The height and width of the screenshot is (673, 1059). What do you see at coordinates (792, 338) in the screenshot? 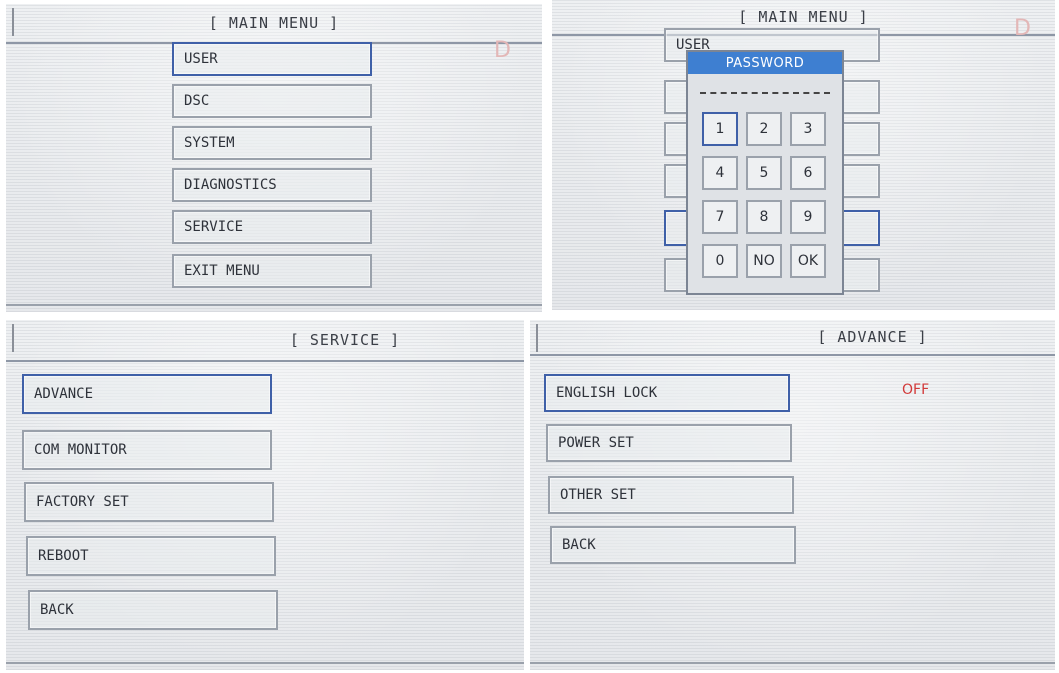
I see `advance-header: [ ADVANCE ]` at bounding box center [792, 338].